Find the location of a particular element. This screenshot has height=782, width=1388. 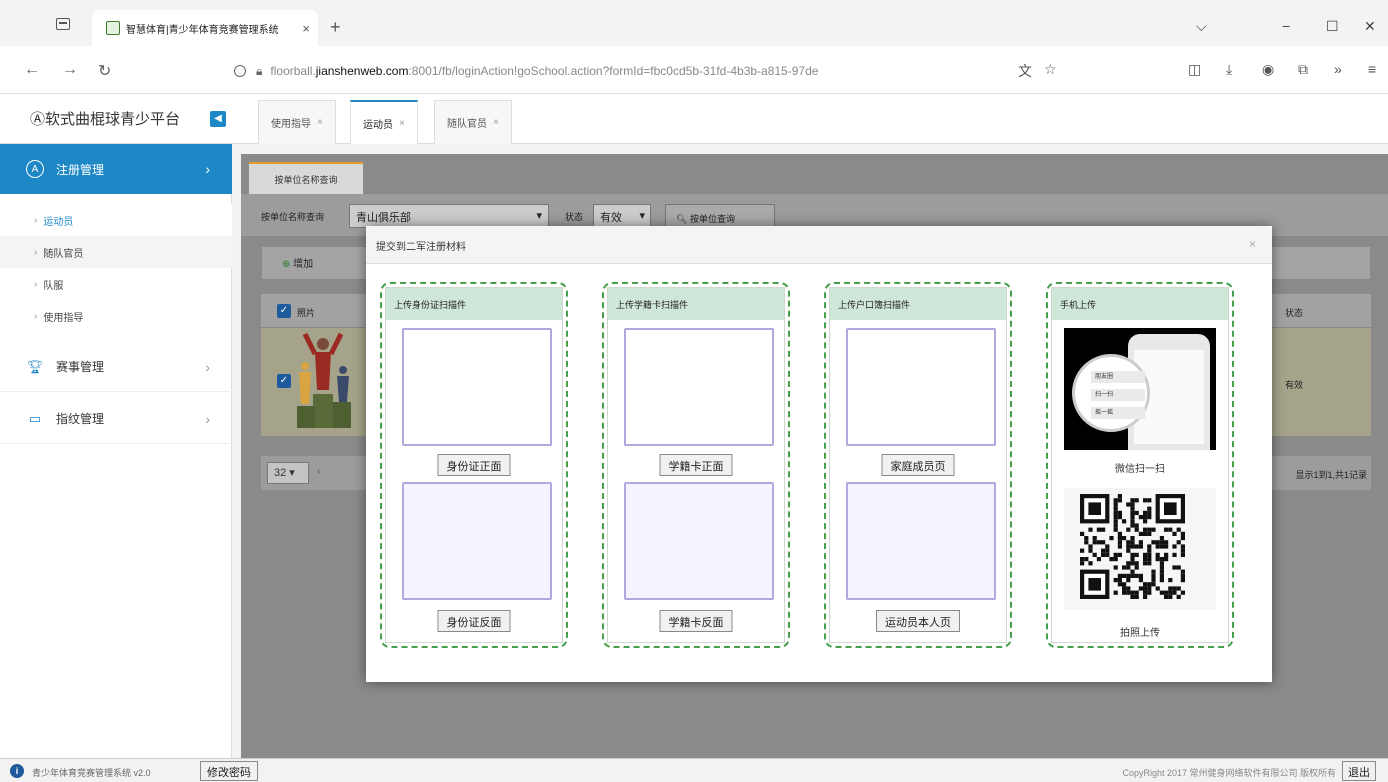

status-select: 有效 ▾ is located at coordinates (622, 216).